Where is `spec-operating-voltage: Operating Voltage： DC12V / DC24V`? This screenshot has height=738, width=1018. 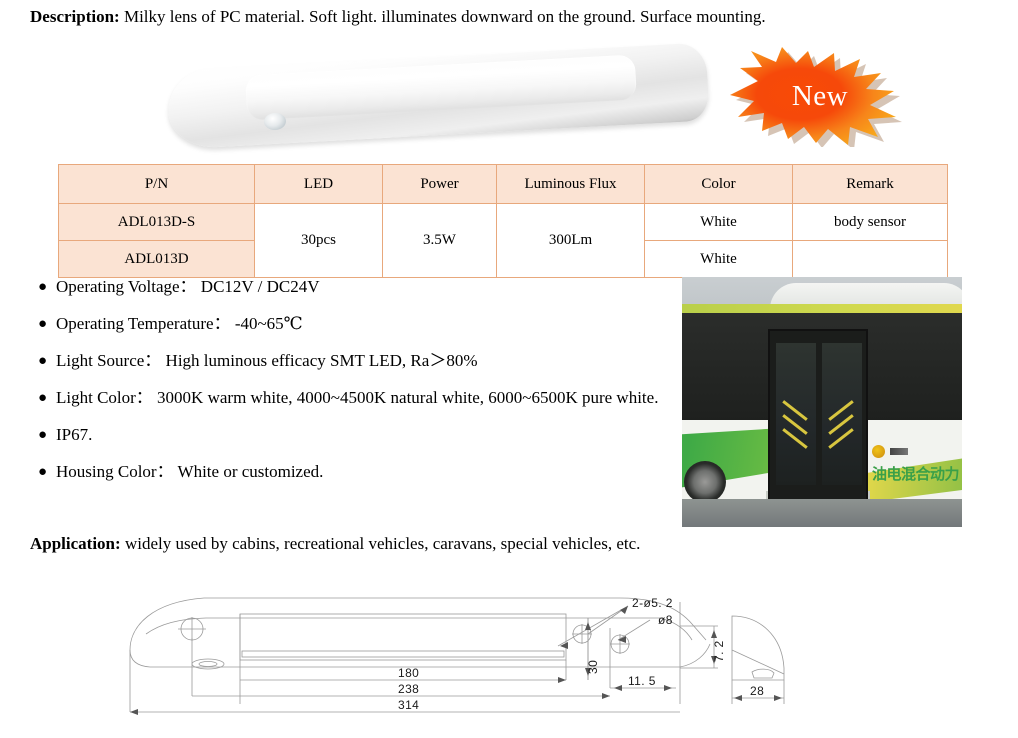
spec-operating-voltage: Operating Voltage： DC12V / DC24V is located at coordinates (188, 286).